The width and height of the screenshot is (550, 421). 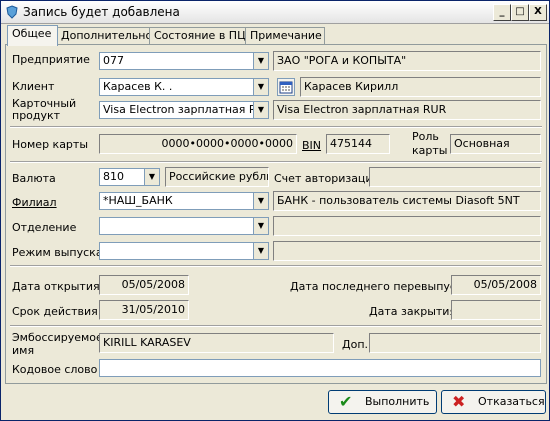 I want to click on card-number-label: Номер карты, so click(x=50, y=144).